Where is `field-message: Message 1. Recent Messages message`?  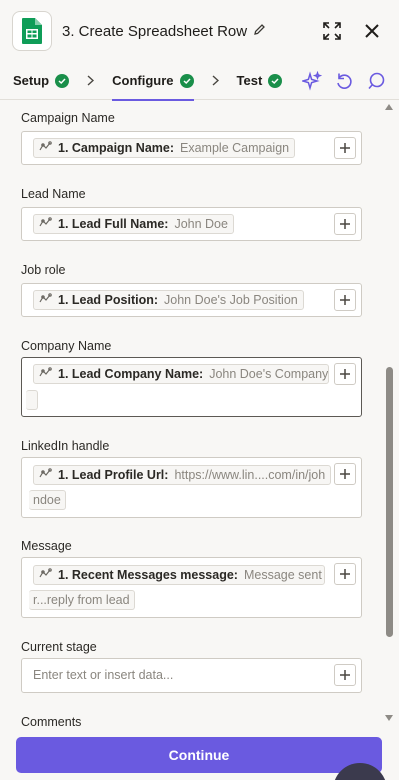
field-message: Message 1. Recent Messages message is located at coordinates (191, 578).